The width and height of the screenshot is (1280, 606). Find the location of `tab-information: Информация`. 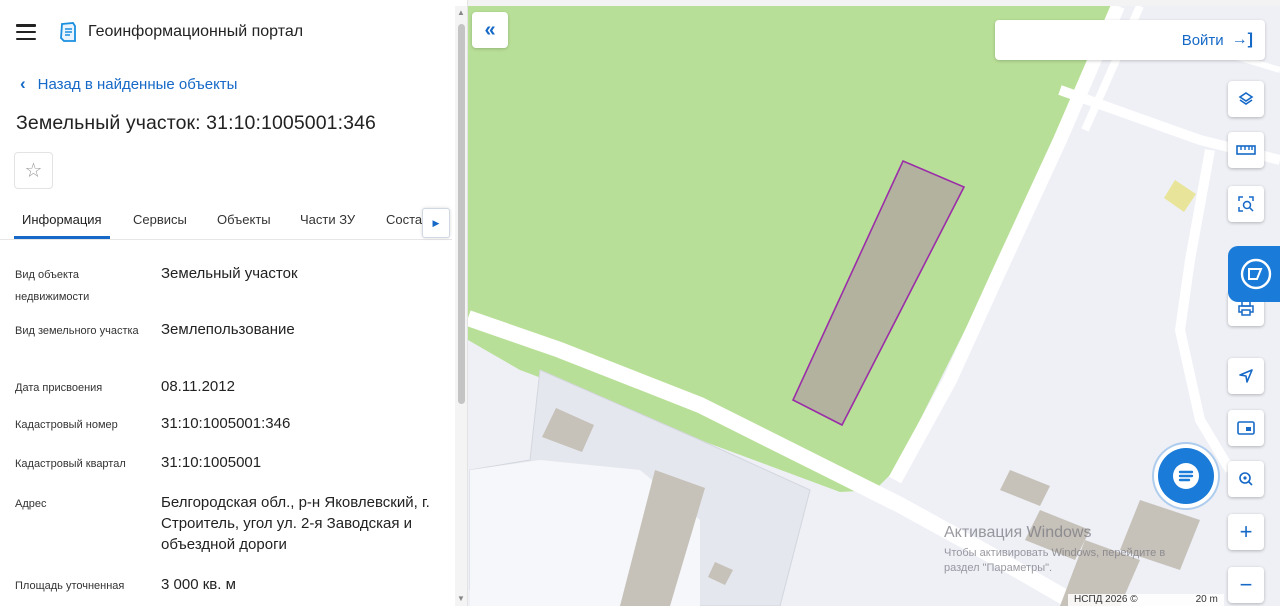

tab-information: Информация is located at coordinates (62, 219).